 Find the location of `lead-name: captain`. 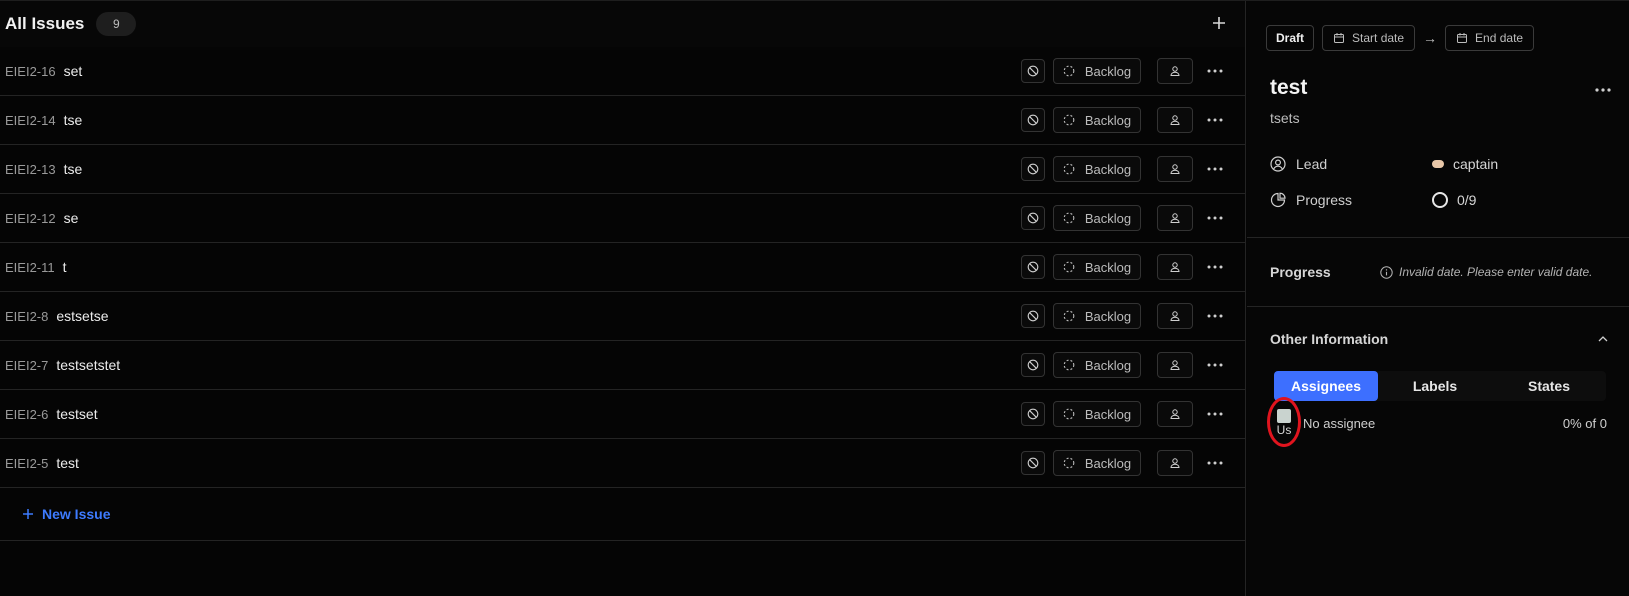

lead-name: captain is located at coordinates (1476, 164).